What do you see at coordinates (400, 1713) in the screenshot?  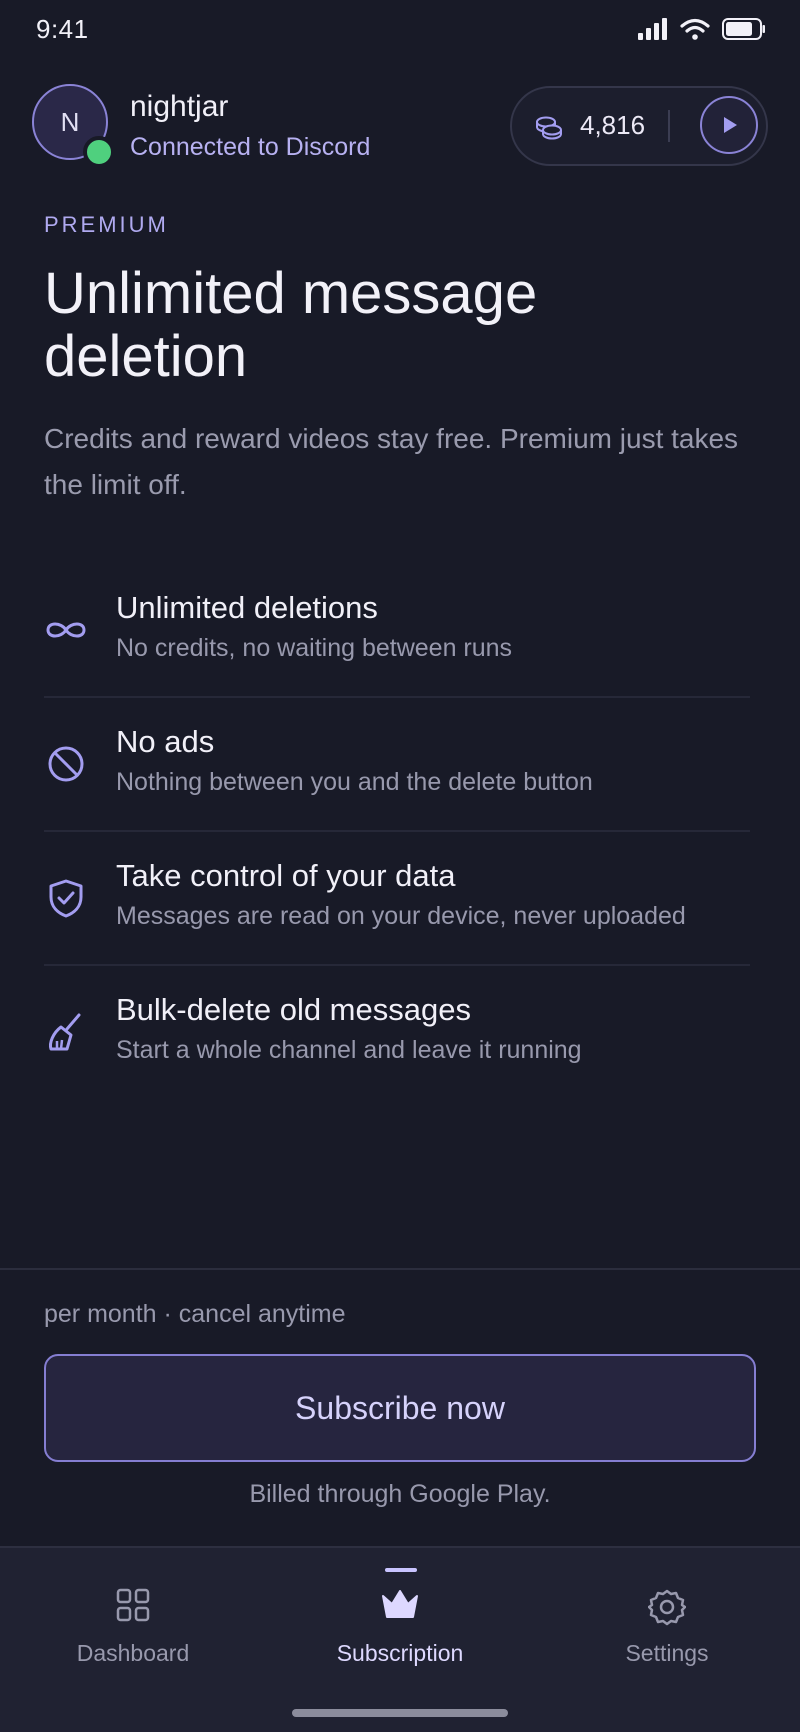 I see `home-indicator` at bounding box center [400, 1713].